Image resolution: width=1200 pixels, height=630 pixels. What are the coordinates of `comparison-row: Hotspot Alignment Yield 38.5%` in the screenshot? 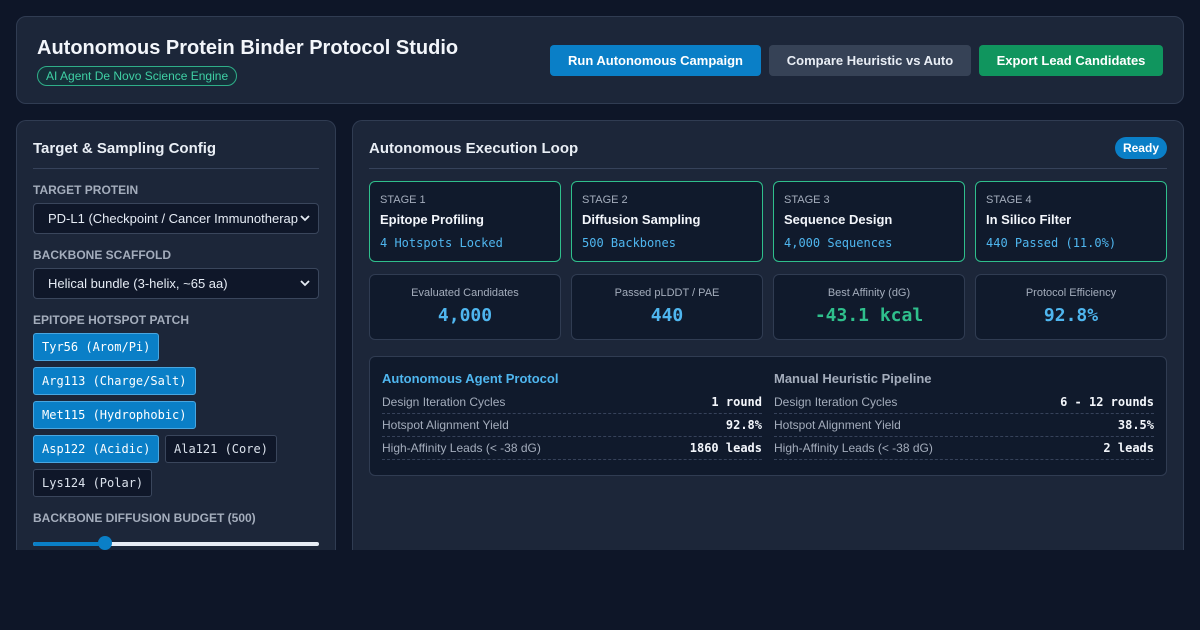 It's located at (964, 425).